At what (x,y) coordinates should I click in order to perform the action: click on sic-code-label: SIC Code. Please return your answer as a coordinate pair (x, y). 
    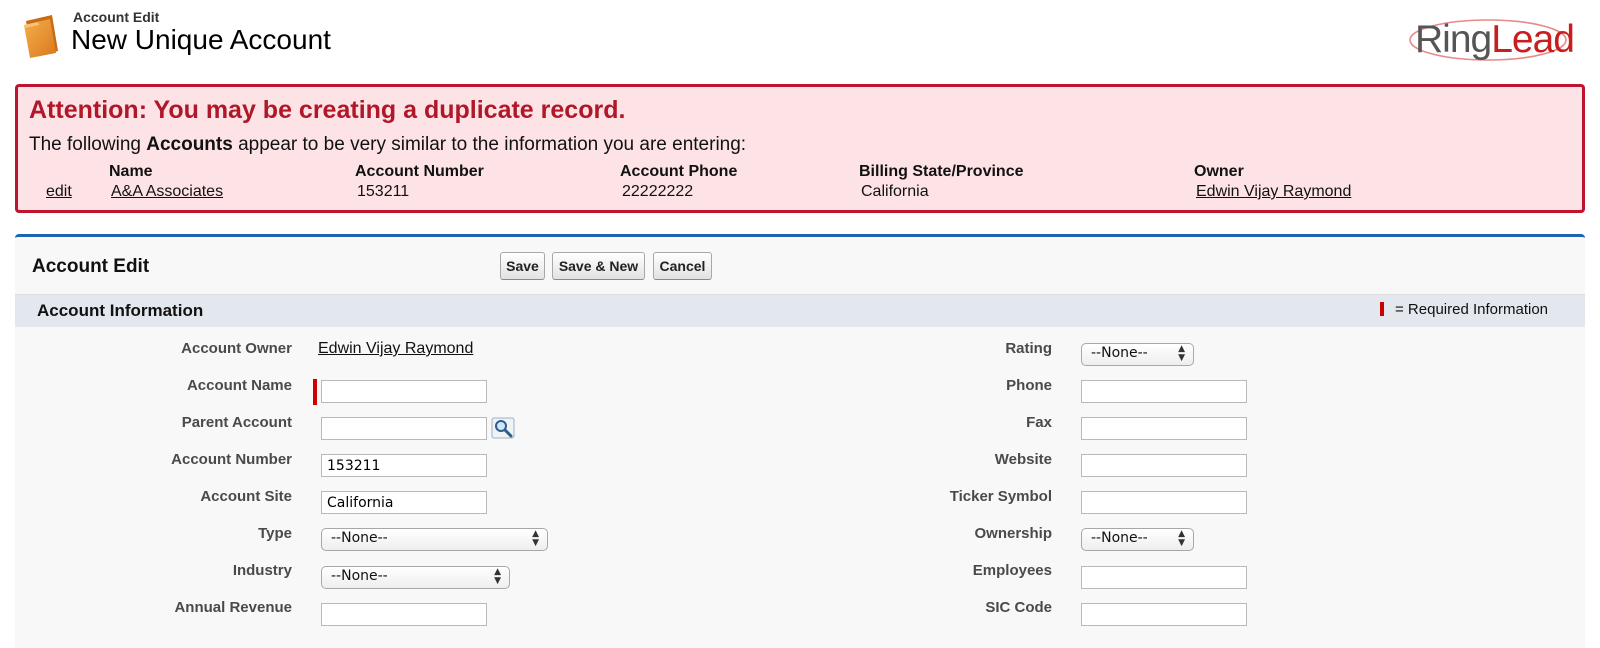
    Looking at the image, I should click on (1018, 607).